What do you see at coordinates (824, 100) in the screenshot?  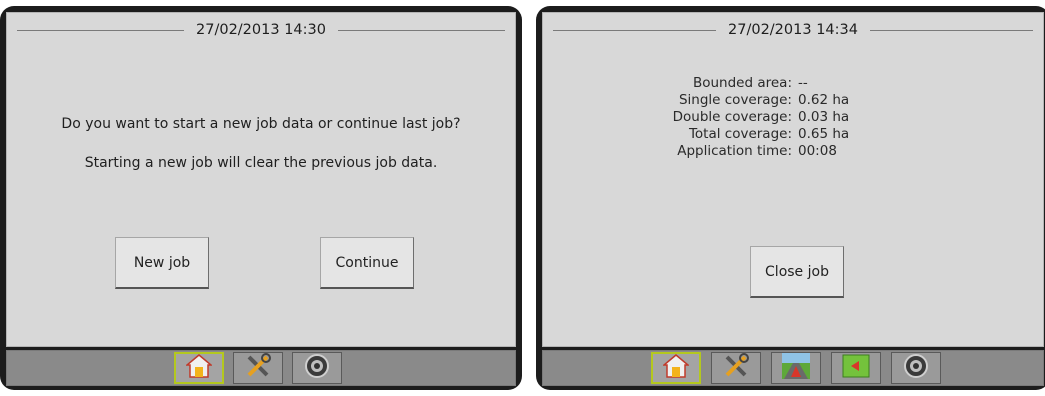 I see `stat-value: 0.62 ha` at bounding box center [824, 100].